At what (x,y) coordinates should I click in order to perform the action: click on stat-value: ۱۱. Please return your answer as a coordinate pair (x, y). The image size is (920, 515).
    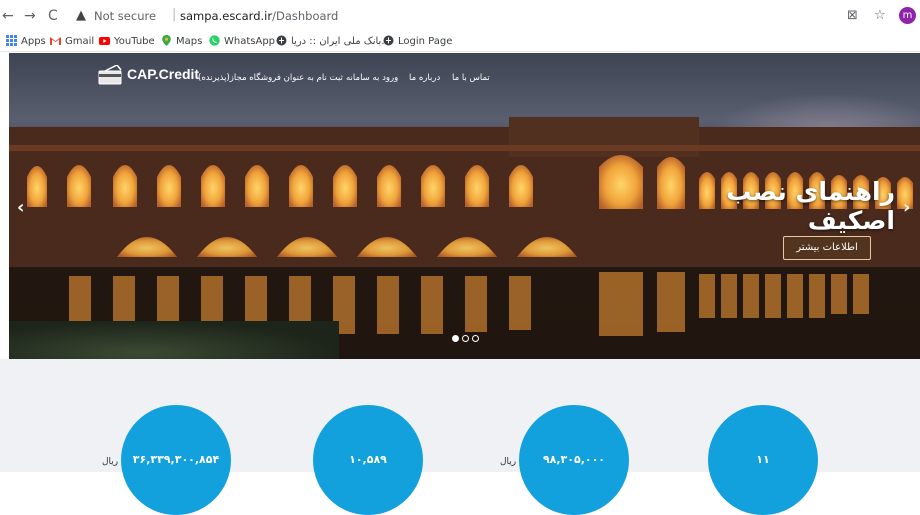
    Looking at the image, I should click on (763, 459).